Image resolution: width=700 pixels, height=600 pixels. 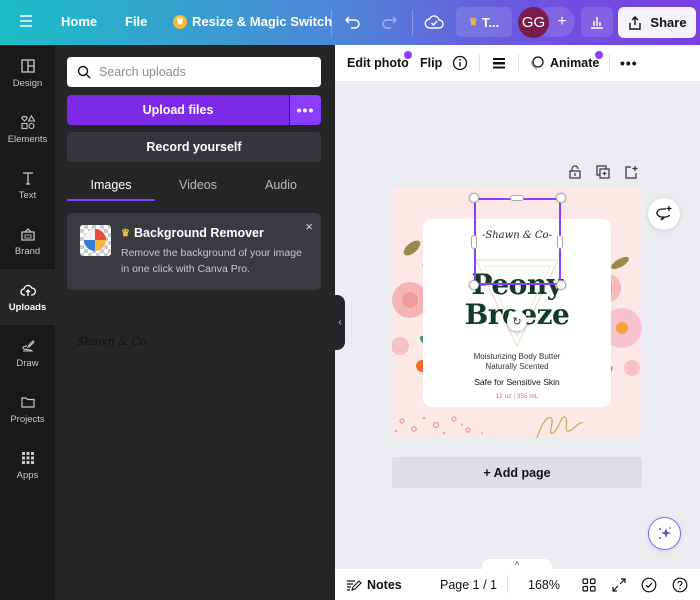 What do you see at coordinates (27, 65) in the screenshot?
I see `layout-icon` at bounding box center [27, 65].